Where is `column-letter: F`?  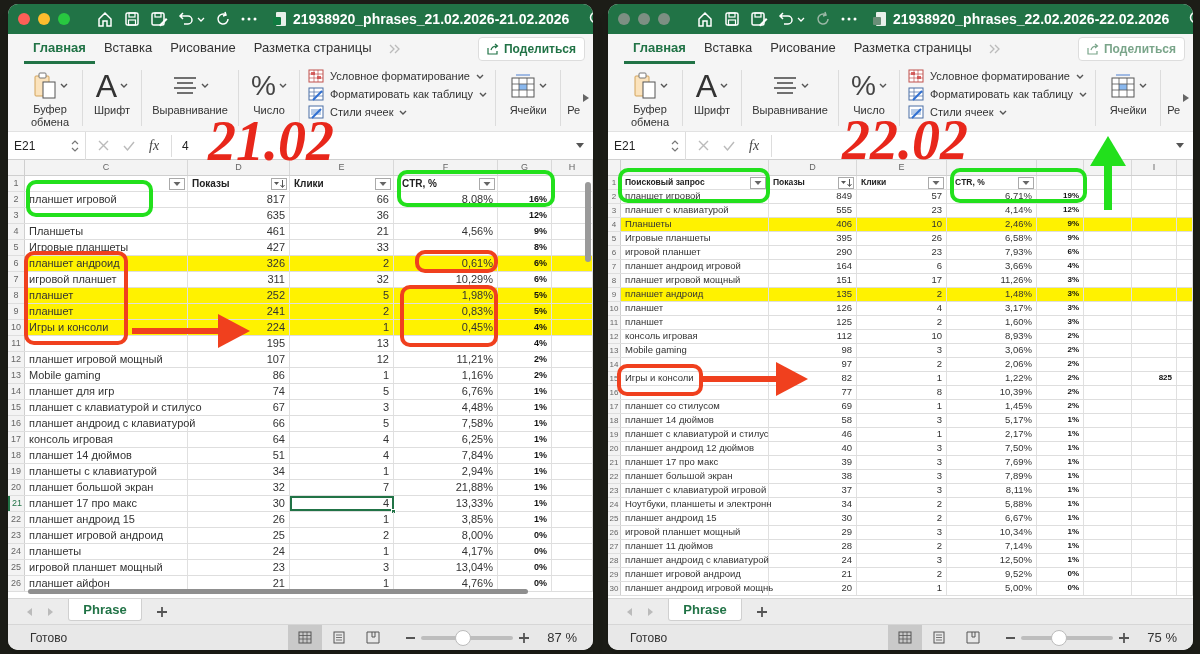 column-letter: F is located at coordinates (445, 167).